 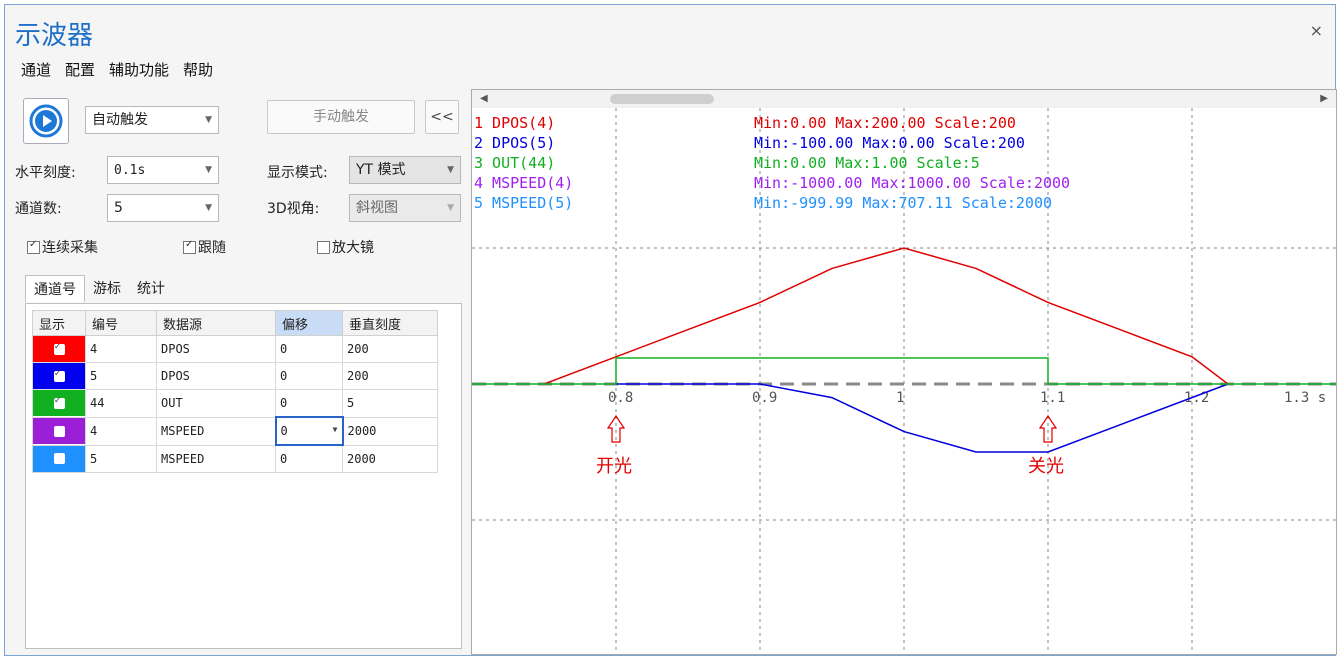 I want to click on scroll-right-icon: ▶, so click(x=1324, y=98).